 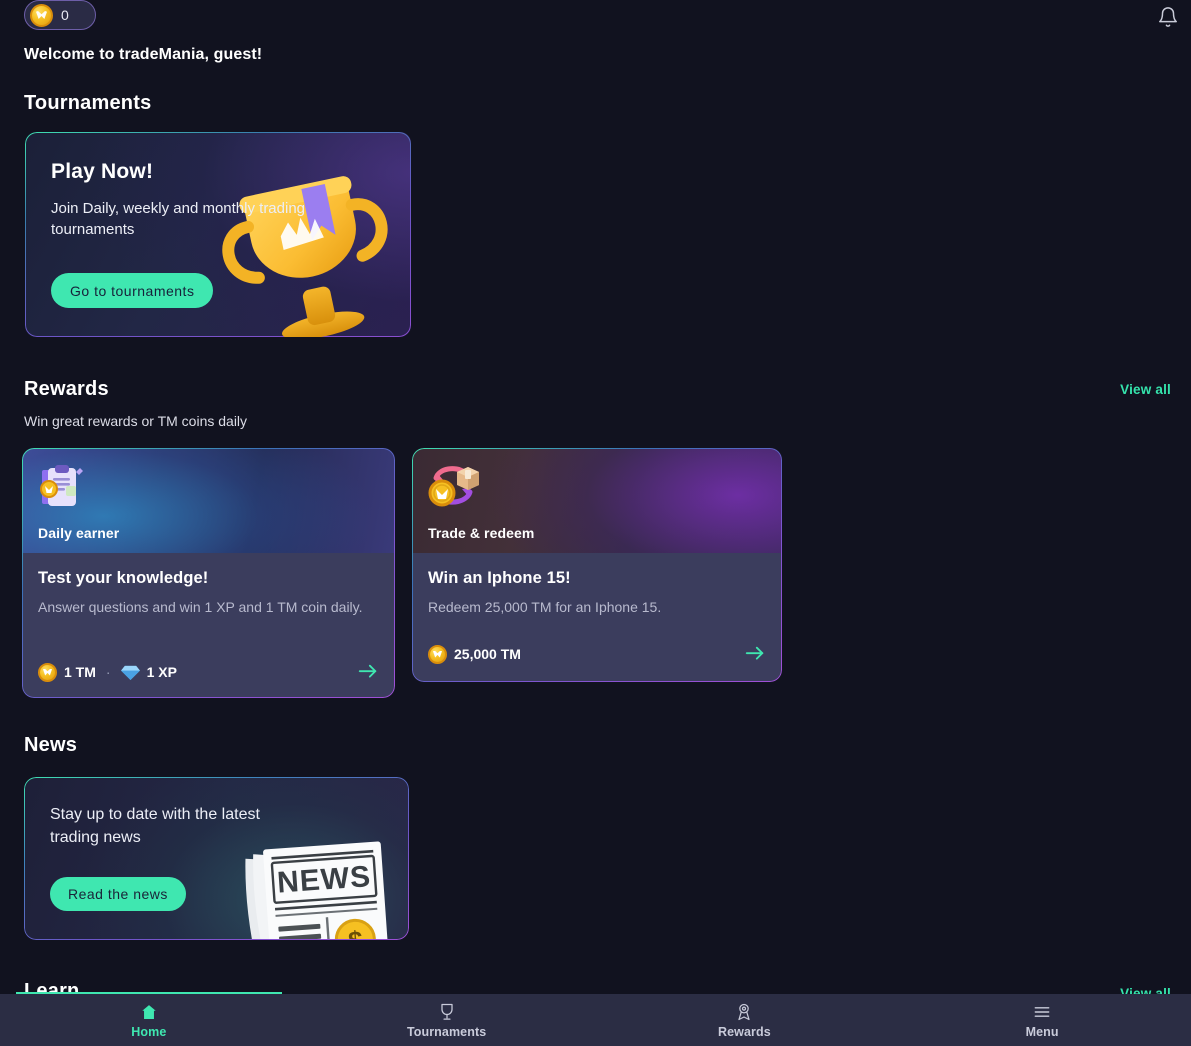 I want to click on coin-package-swap-icon, so click(x=453, y=486).